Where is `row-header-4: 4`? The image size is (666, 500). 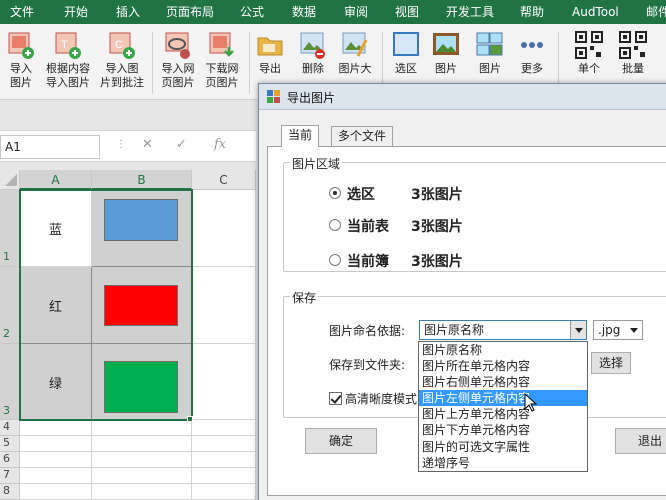
row-header-4: 4 is located at coordinates (10, 428).